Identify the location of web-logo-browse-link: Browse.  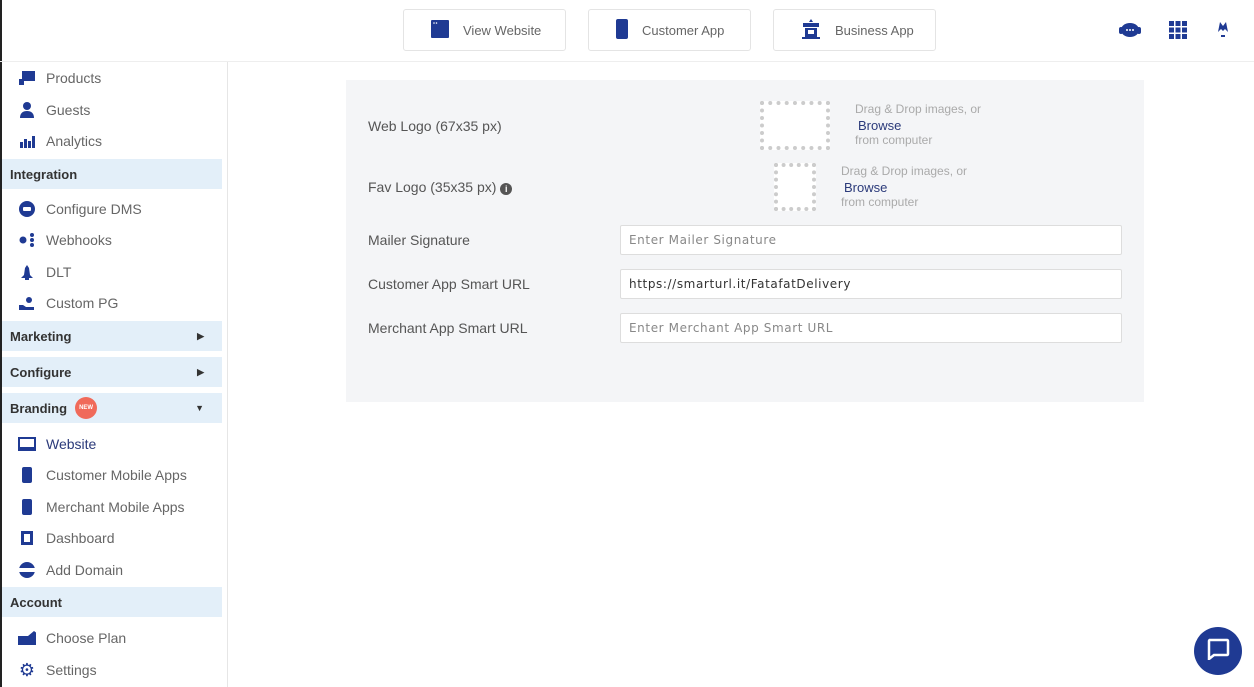
(918, 126).